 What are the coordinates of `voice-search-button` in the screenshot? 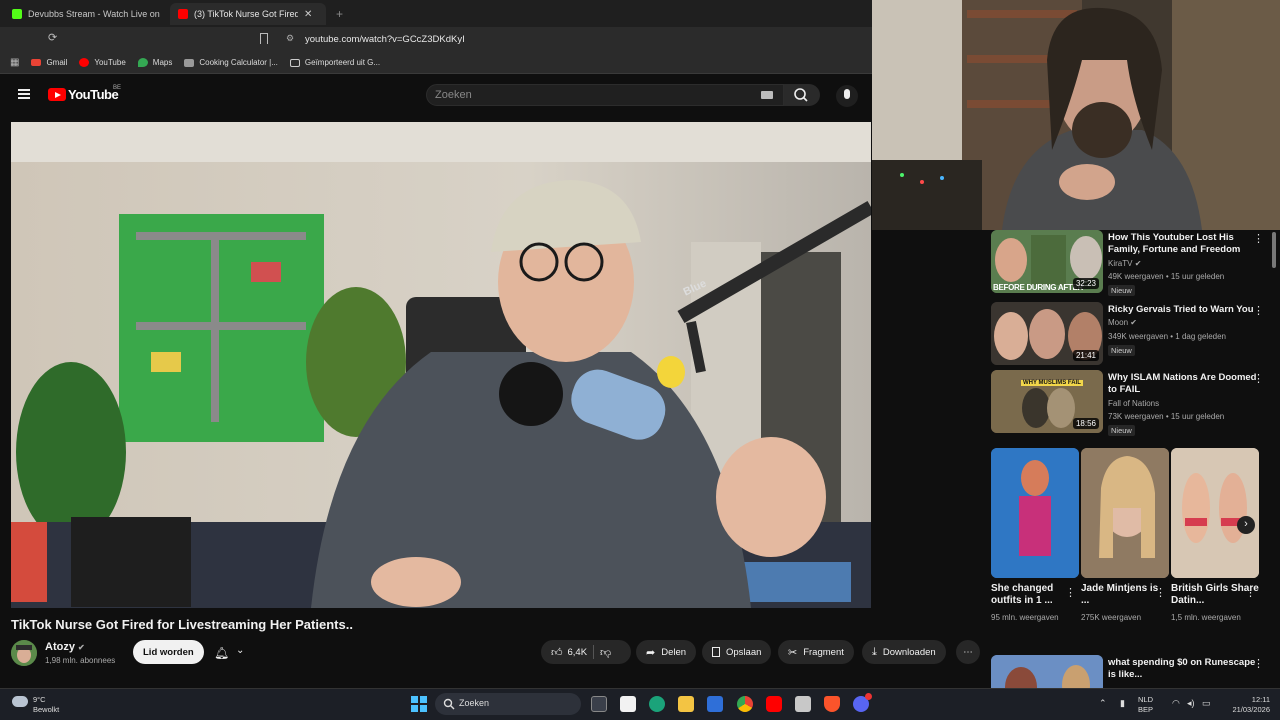 It's located at (847, 96).